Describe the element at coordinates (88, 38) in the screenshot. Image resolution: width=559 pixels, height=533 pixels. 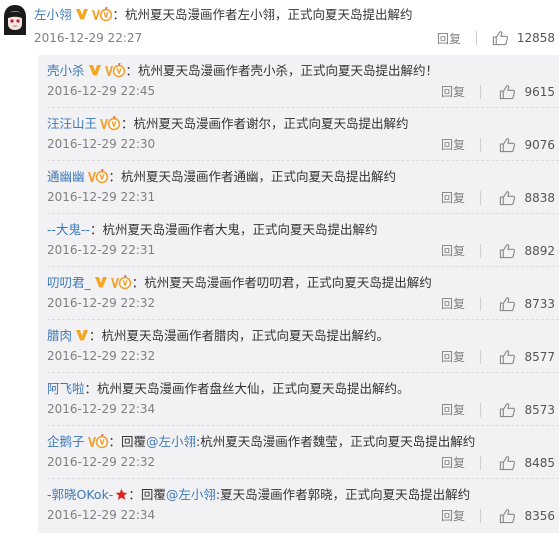
I see `comment-timestamp: 2016-12-29 22:27` at that location.